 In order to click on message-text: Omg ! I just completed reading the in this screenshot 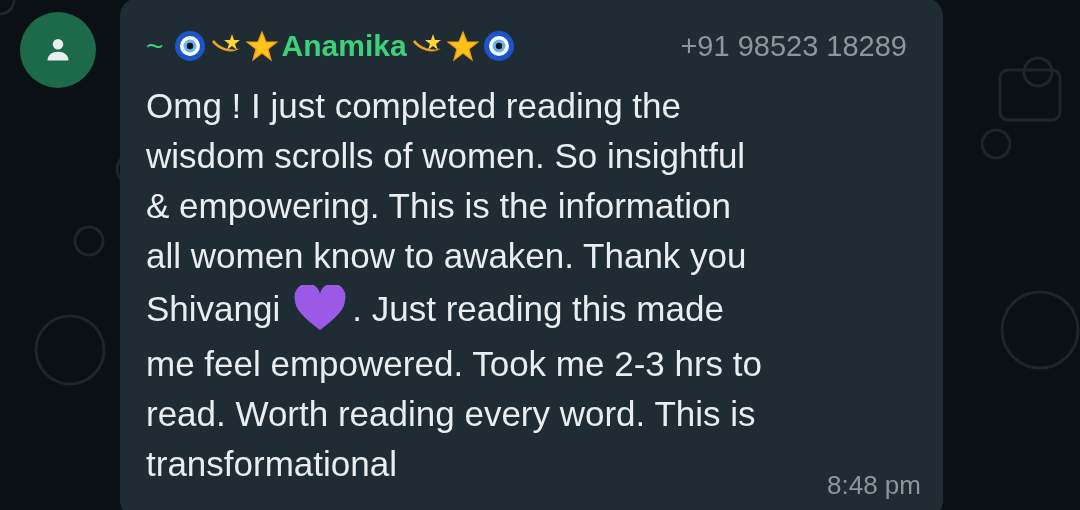, I will do `click(413, 106)`.